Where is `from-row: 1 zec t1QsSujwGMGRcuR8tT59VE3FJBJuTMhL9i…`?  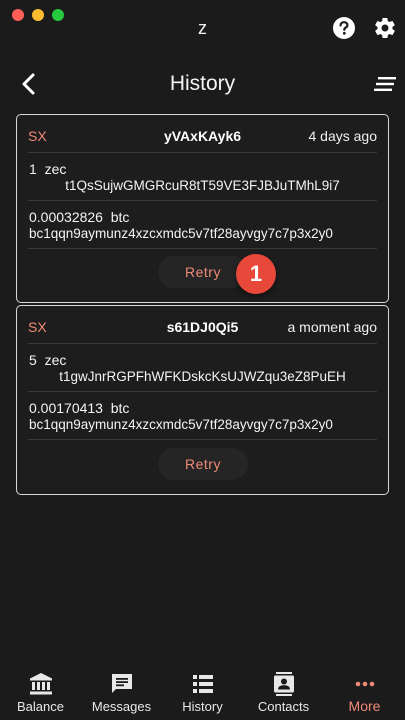 from-row: 1 zec t1QsSujwGMGRcuR8tT59VE3FJBJuTMhL9i… is located at coordinates (202, 177).